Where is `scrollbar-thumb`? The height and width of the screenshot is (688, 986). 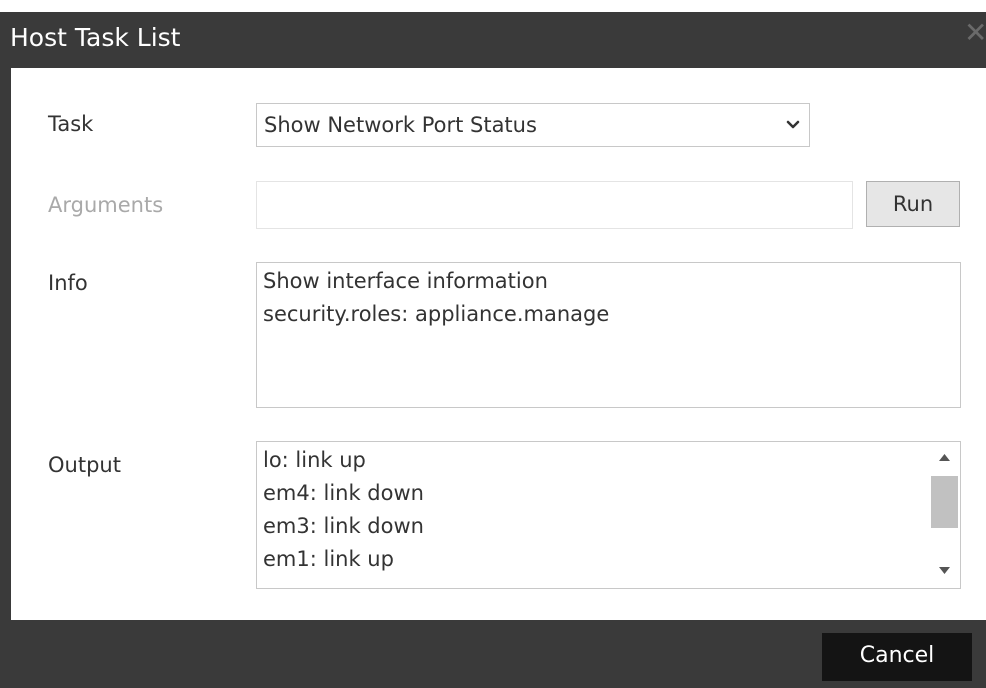 scrollbar-thumb is located at coordinates (944, 502).